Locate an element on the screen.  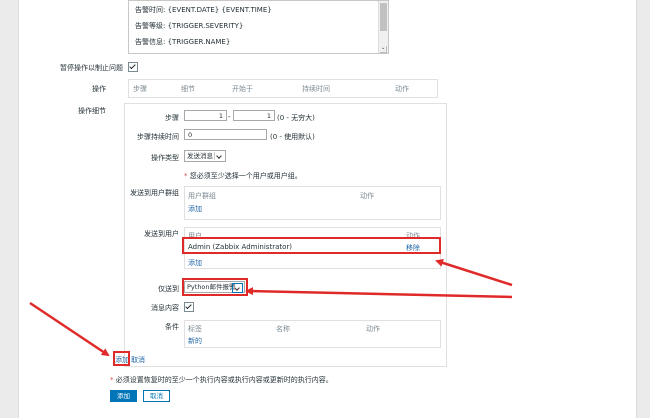
arrow-to-add-link is located at coordinates (69, 329).